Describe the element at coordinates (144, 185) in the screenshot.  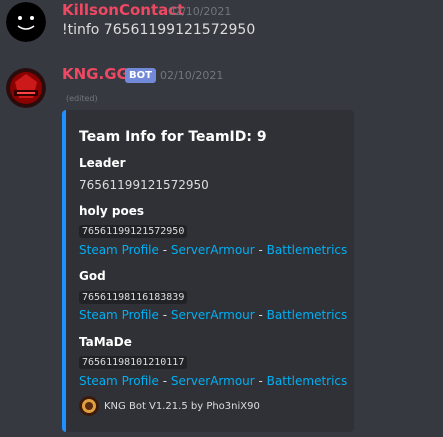
I see `field-value-leader: 76561199121572950` at that location.